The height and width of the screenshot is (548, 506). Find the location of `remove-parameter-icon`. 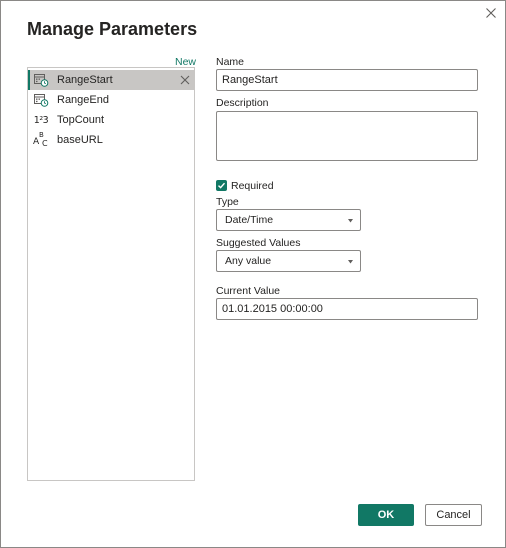

remove-parameter-icon is located at coordinates (185, 80).